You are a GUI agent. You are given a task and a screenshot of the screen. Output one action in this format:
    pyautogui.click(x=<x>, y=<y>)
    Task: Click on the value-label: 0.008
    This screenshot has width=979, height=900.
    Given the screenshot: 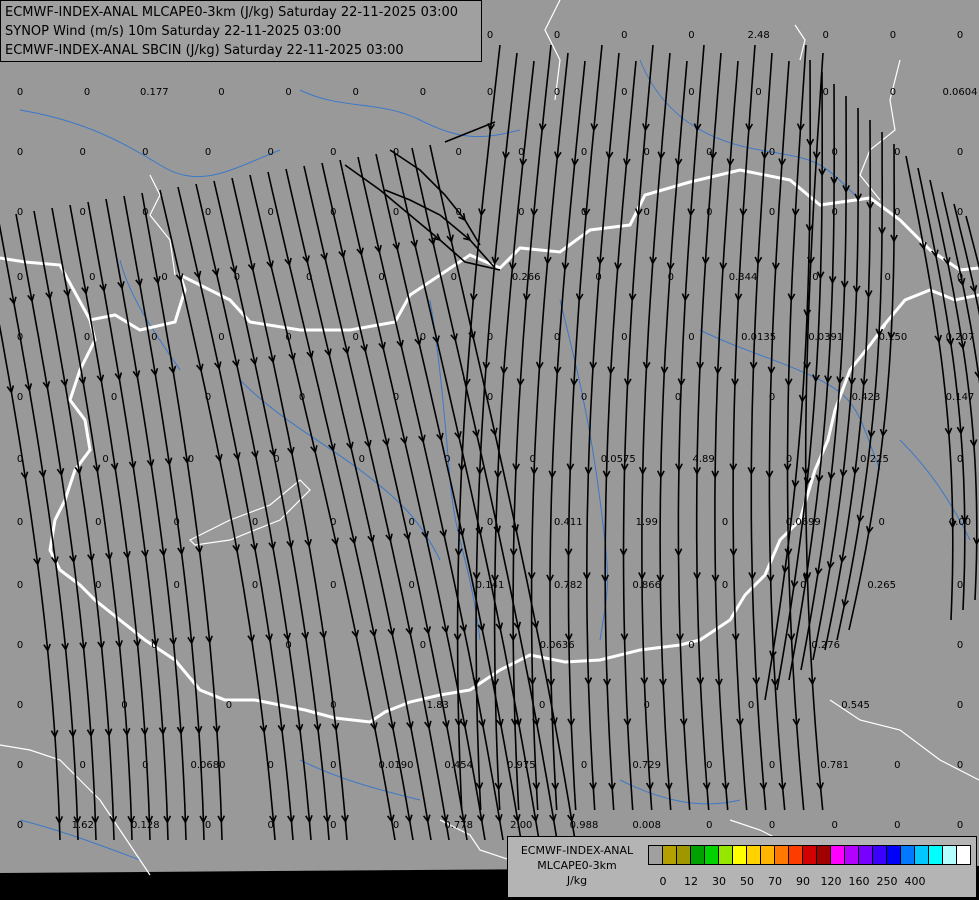 What is the action you would take?
    pyautogui.click(x=646, y=825)
    